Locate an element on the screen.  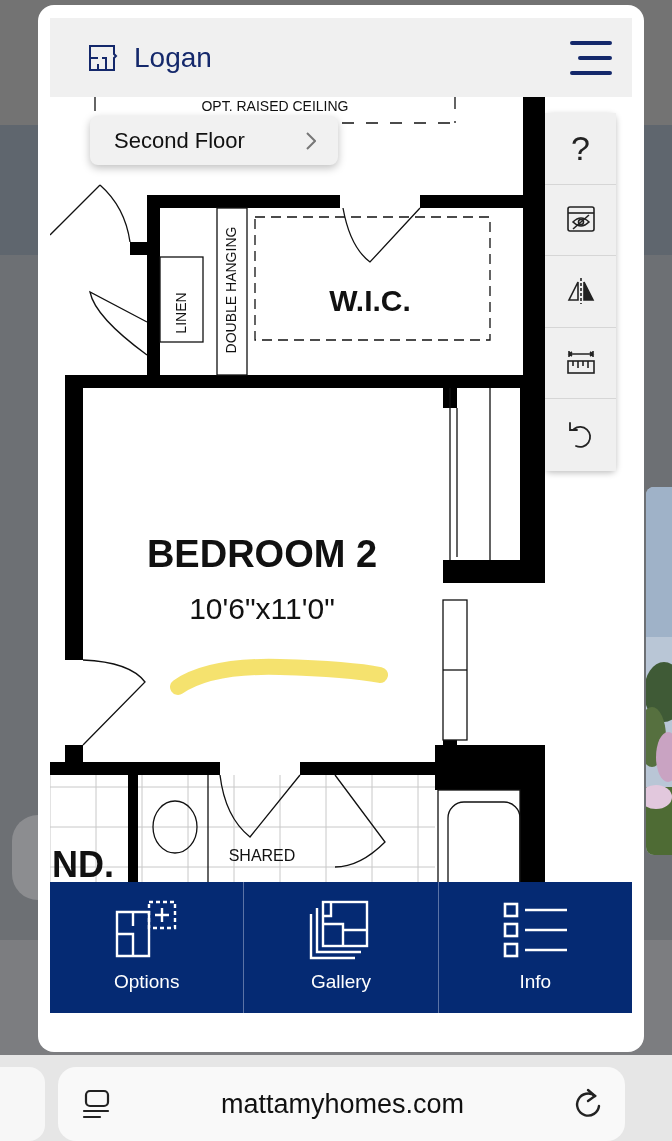
reset-button is located at coordinates (580, 435).